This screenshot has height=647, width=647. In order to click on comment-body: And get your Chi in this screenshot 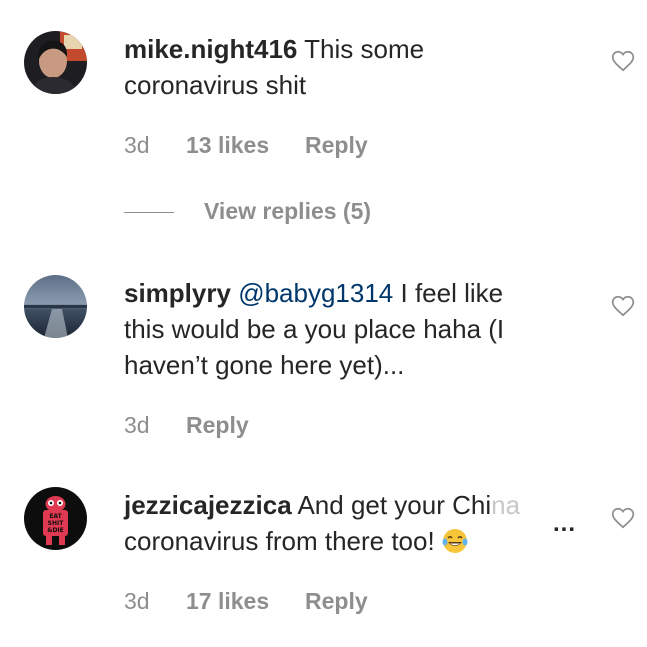, I will do `click(394, 505)`.